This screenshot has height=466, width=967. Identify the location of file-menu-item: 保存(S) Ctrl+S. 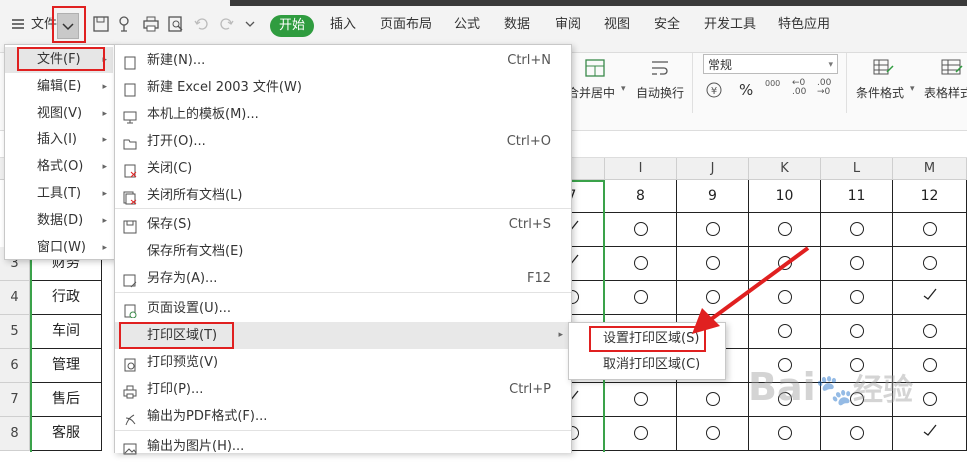
(342, 224).